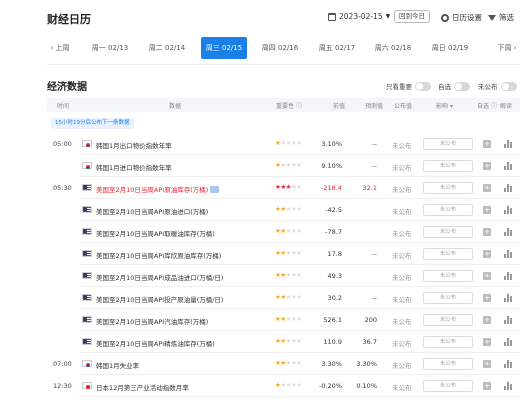  Describe the element at coordinates (280, 48) in the screenshot. I see `tab-day-thu: 周四 02/16` at that location.